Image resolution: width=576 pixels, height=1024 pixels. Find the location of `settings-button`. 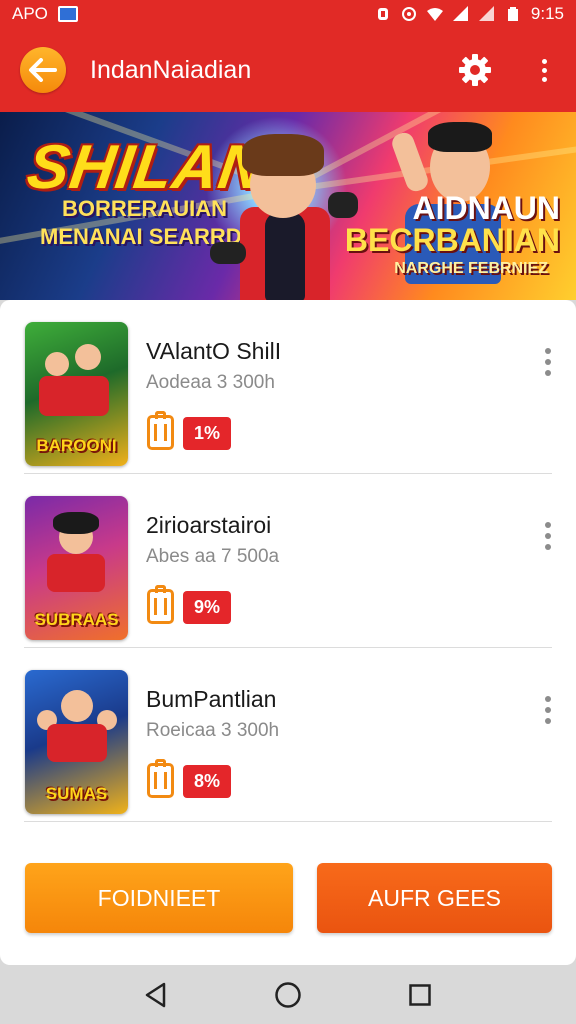

settings-button is located at coordinates (475, 70).